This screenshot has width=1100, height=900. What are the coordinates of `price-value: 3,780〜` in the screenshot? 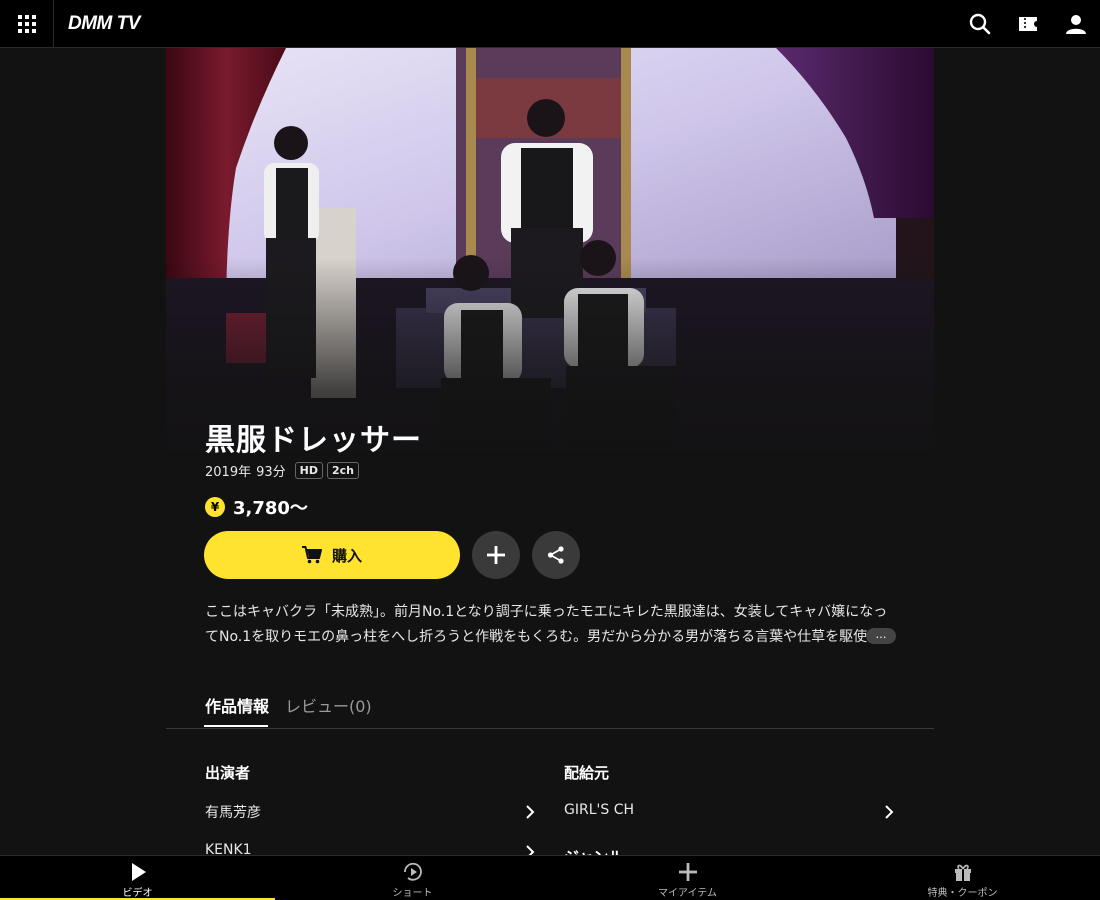 It's located at (270, 508).